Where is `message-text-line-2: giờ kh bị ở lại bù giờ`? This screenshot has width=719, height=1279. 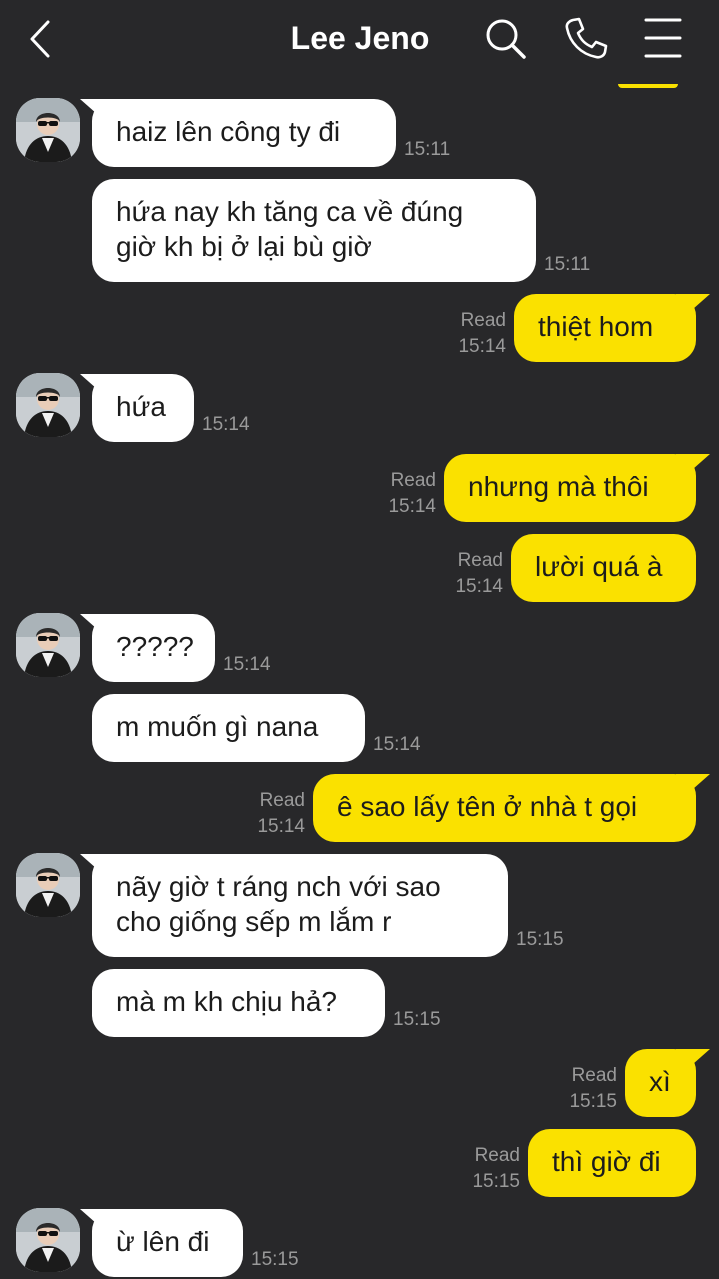 message-text-line-2: giờ kh bị ở lại bù giờ is located at coordinates (244, 246).